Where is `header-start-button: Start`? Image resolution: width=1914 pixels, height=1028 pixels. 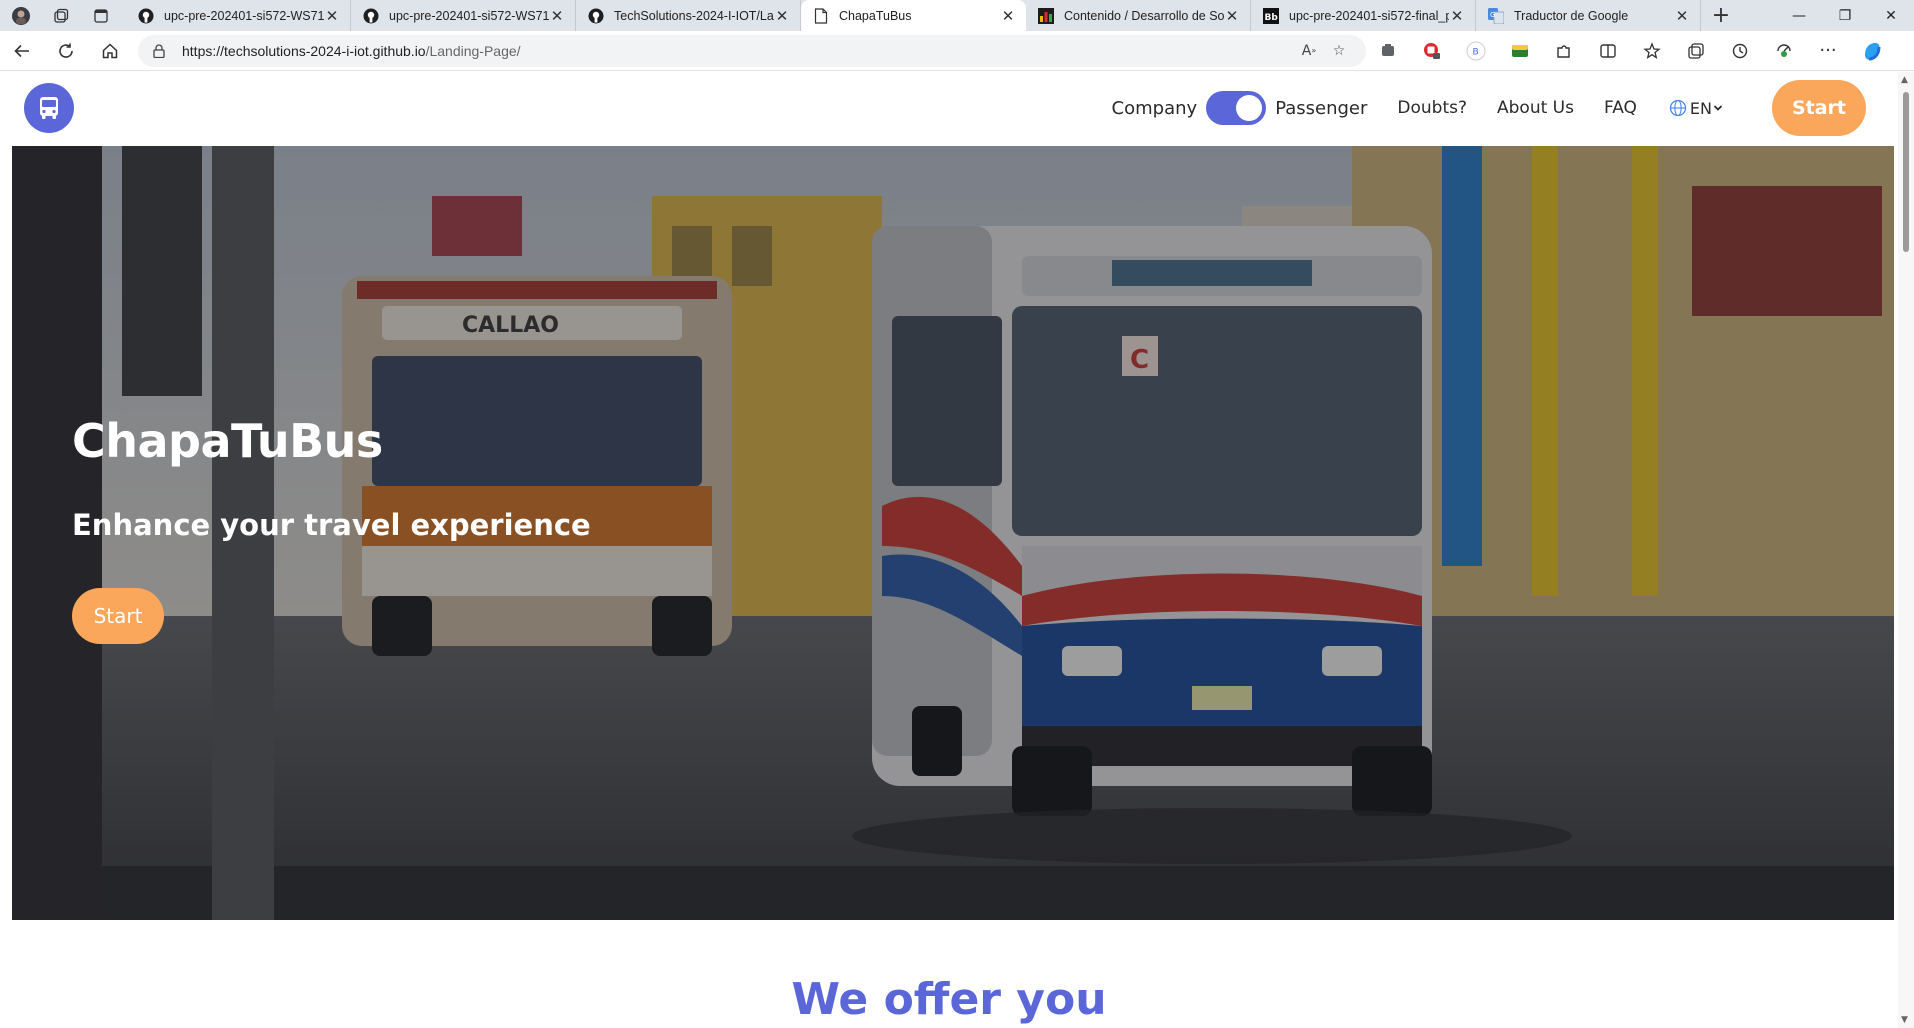
header-start-button: Start is located at coordinates (1819, 108).